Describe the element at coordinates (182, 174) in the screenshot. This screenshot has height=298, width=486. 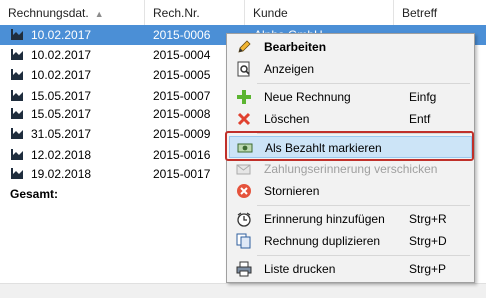
I see `row-number: 2015-0017` at that location.